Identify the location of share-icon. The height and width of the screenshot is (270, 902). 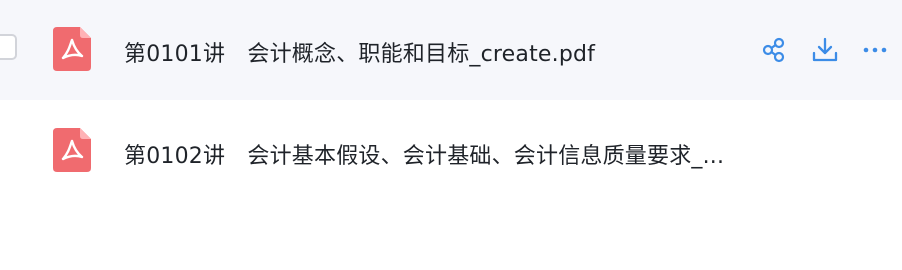
(774, 50).